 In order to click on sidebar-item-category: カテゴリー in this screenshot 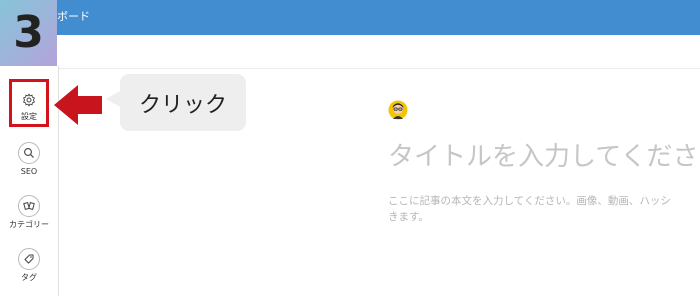, I will do `click(29, 211)`.